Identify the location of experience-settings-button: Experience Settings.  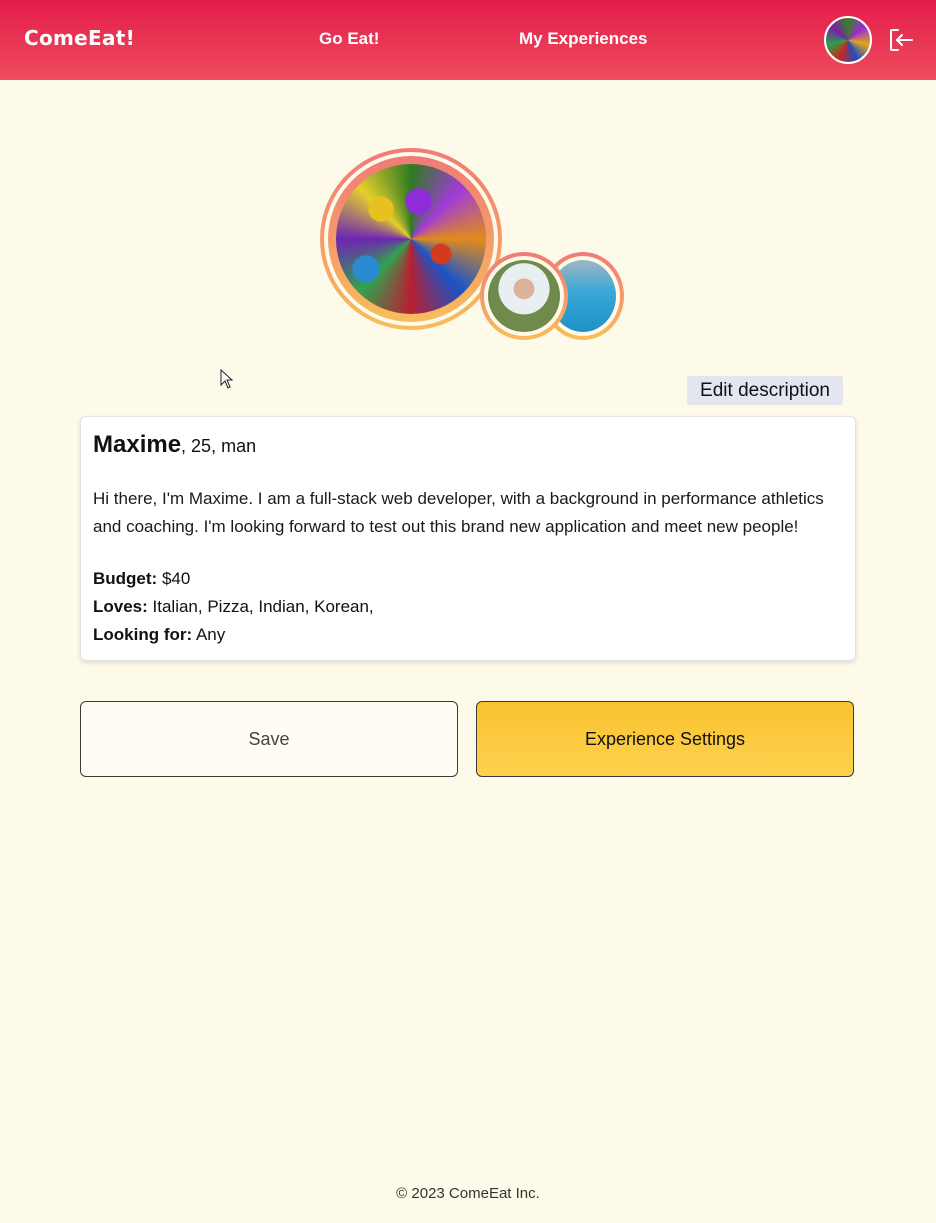
(665, 739).